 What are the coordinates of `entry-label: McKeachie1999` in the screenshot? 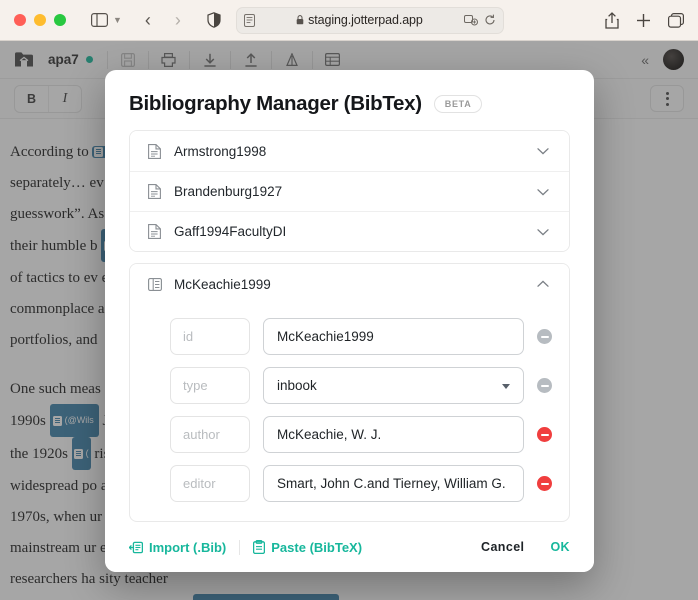 It's located at (222, 284).